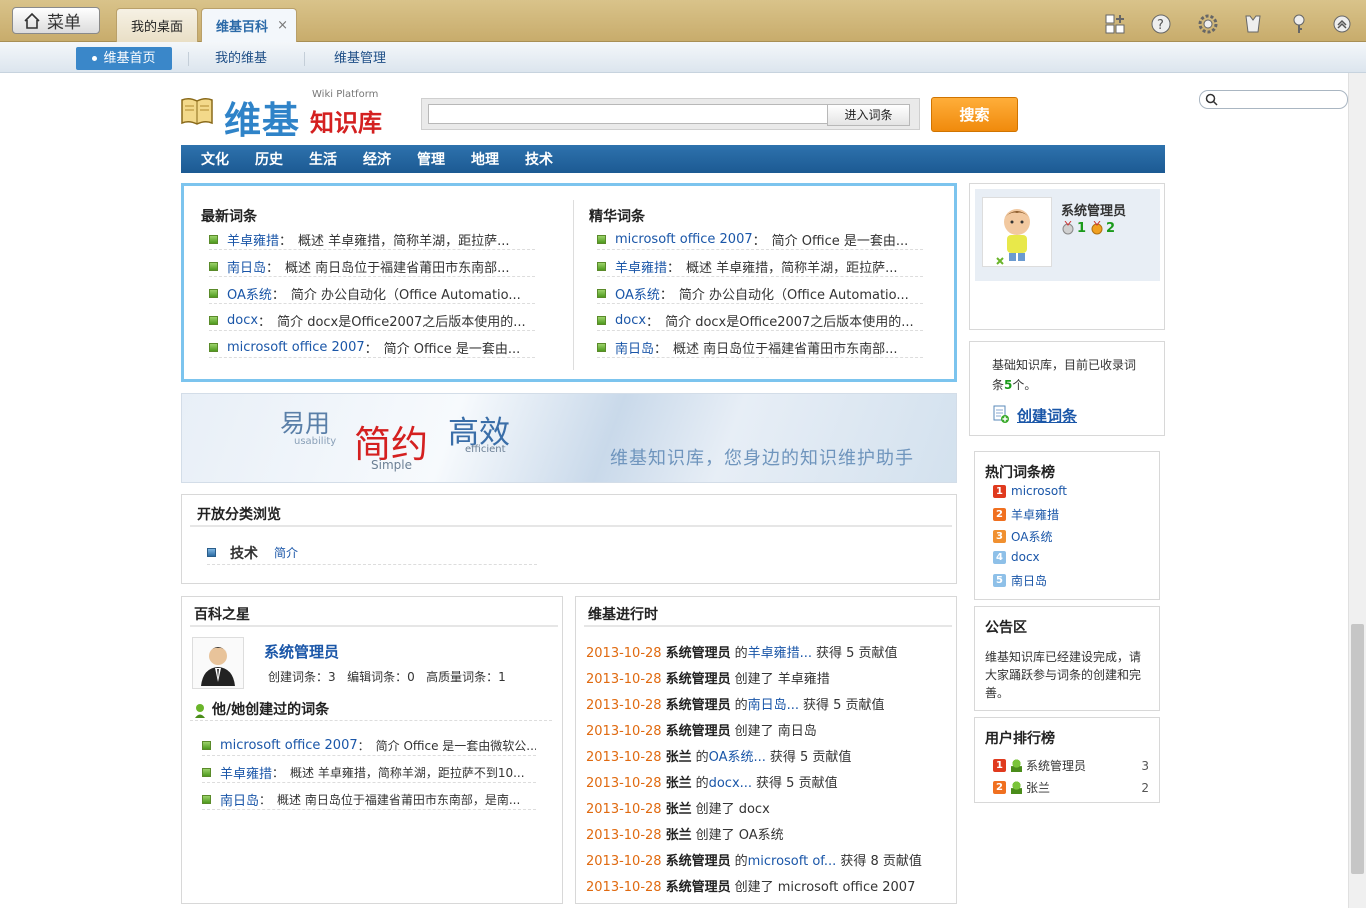  What do you see at coordinates (1029, 580) in the screenshot?
I see `hot-entry-link: 南日岛` at bounding box center [1029, 580].